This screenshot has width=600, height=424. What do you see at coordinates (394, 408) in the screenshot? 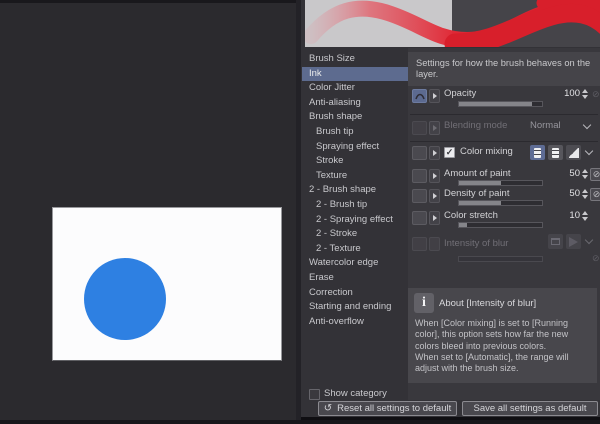
I see `reset-button-label: Reset all settings to default` at bounding box center [394, 408].